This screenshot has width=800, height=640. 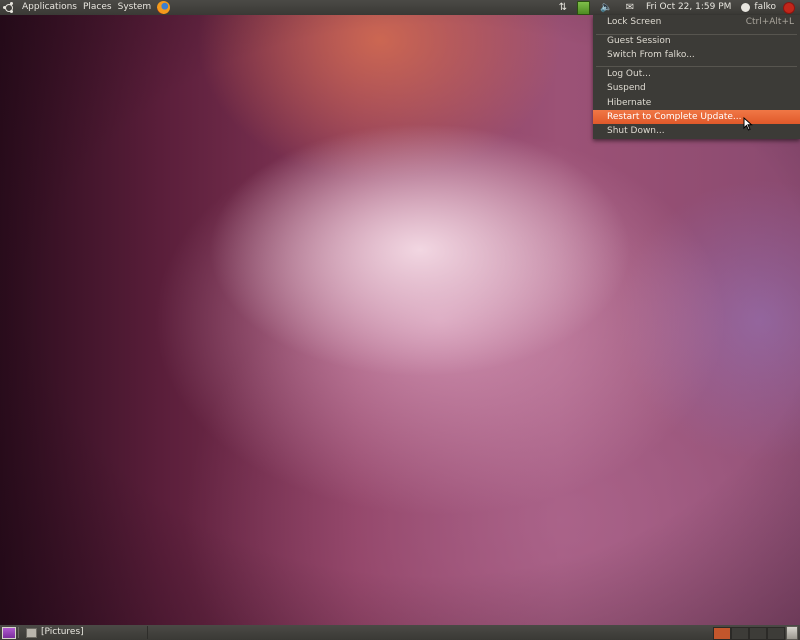 I want to click on menu-item-guest-session: Guest Session, so click(x=696, y=41).